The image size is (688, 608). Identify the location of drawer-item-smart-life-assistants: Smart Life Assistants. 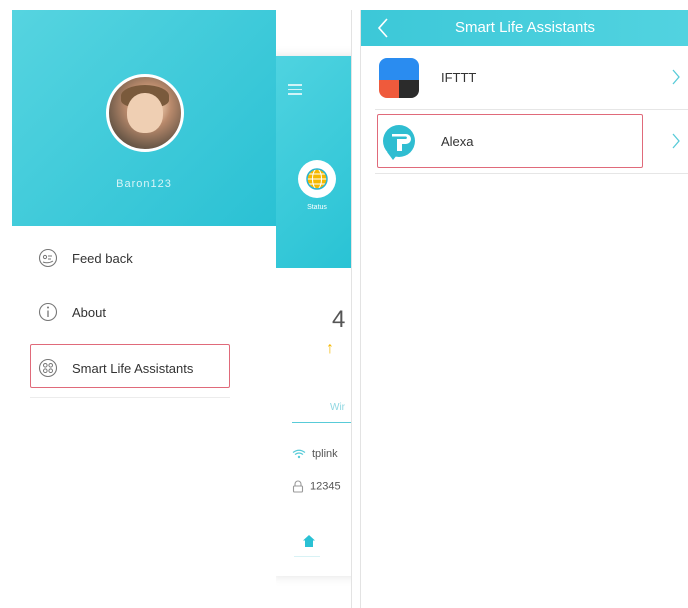
(115, 368).